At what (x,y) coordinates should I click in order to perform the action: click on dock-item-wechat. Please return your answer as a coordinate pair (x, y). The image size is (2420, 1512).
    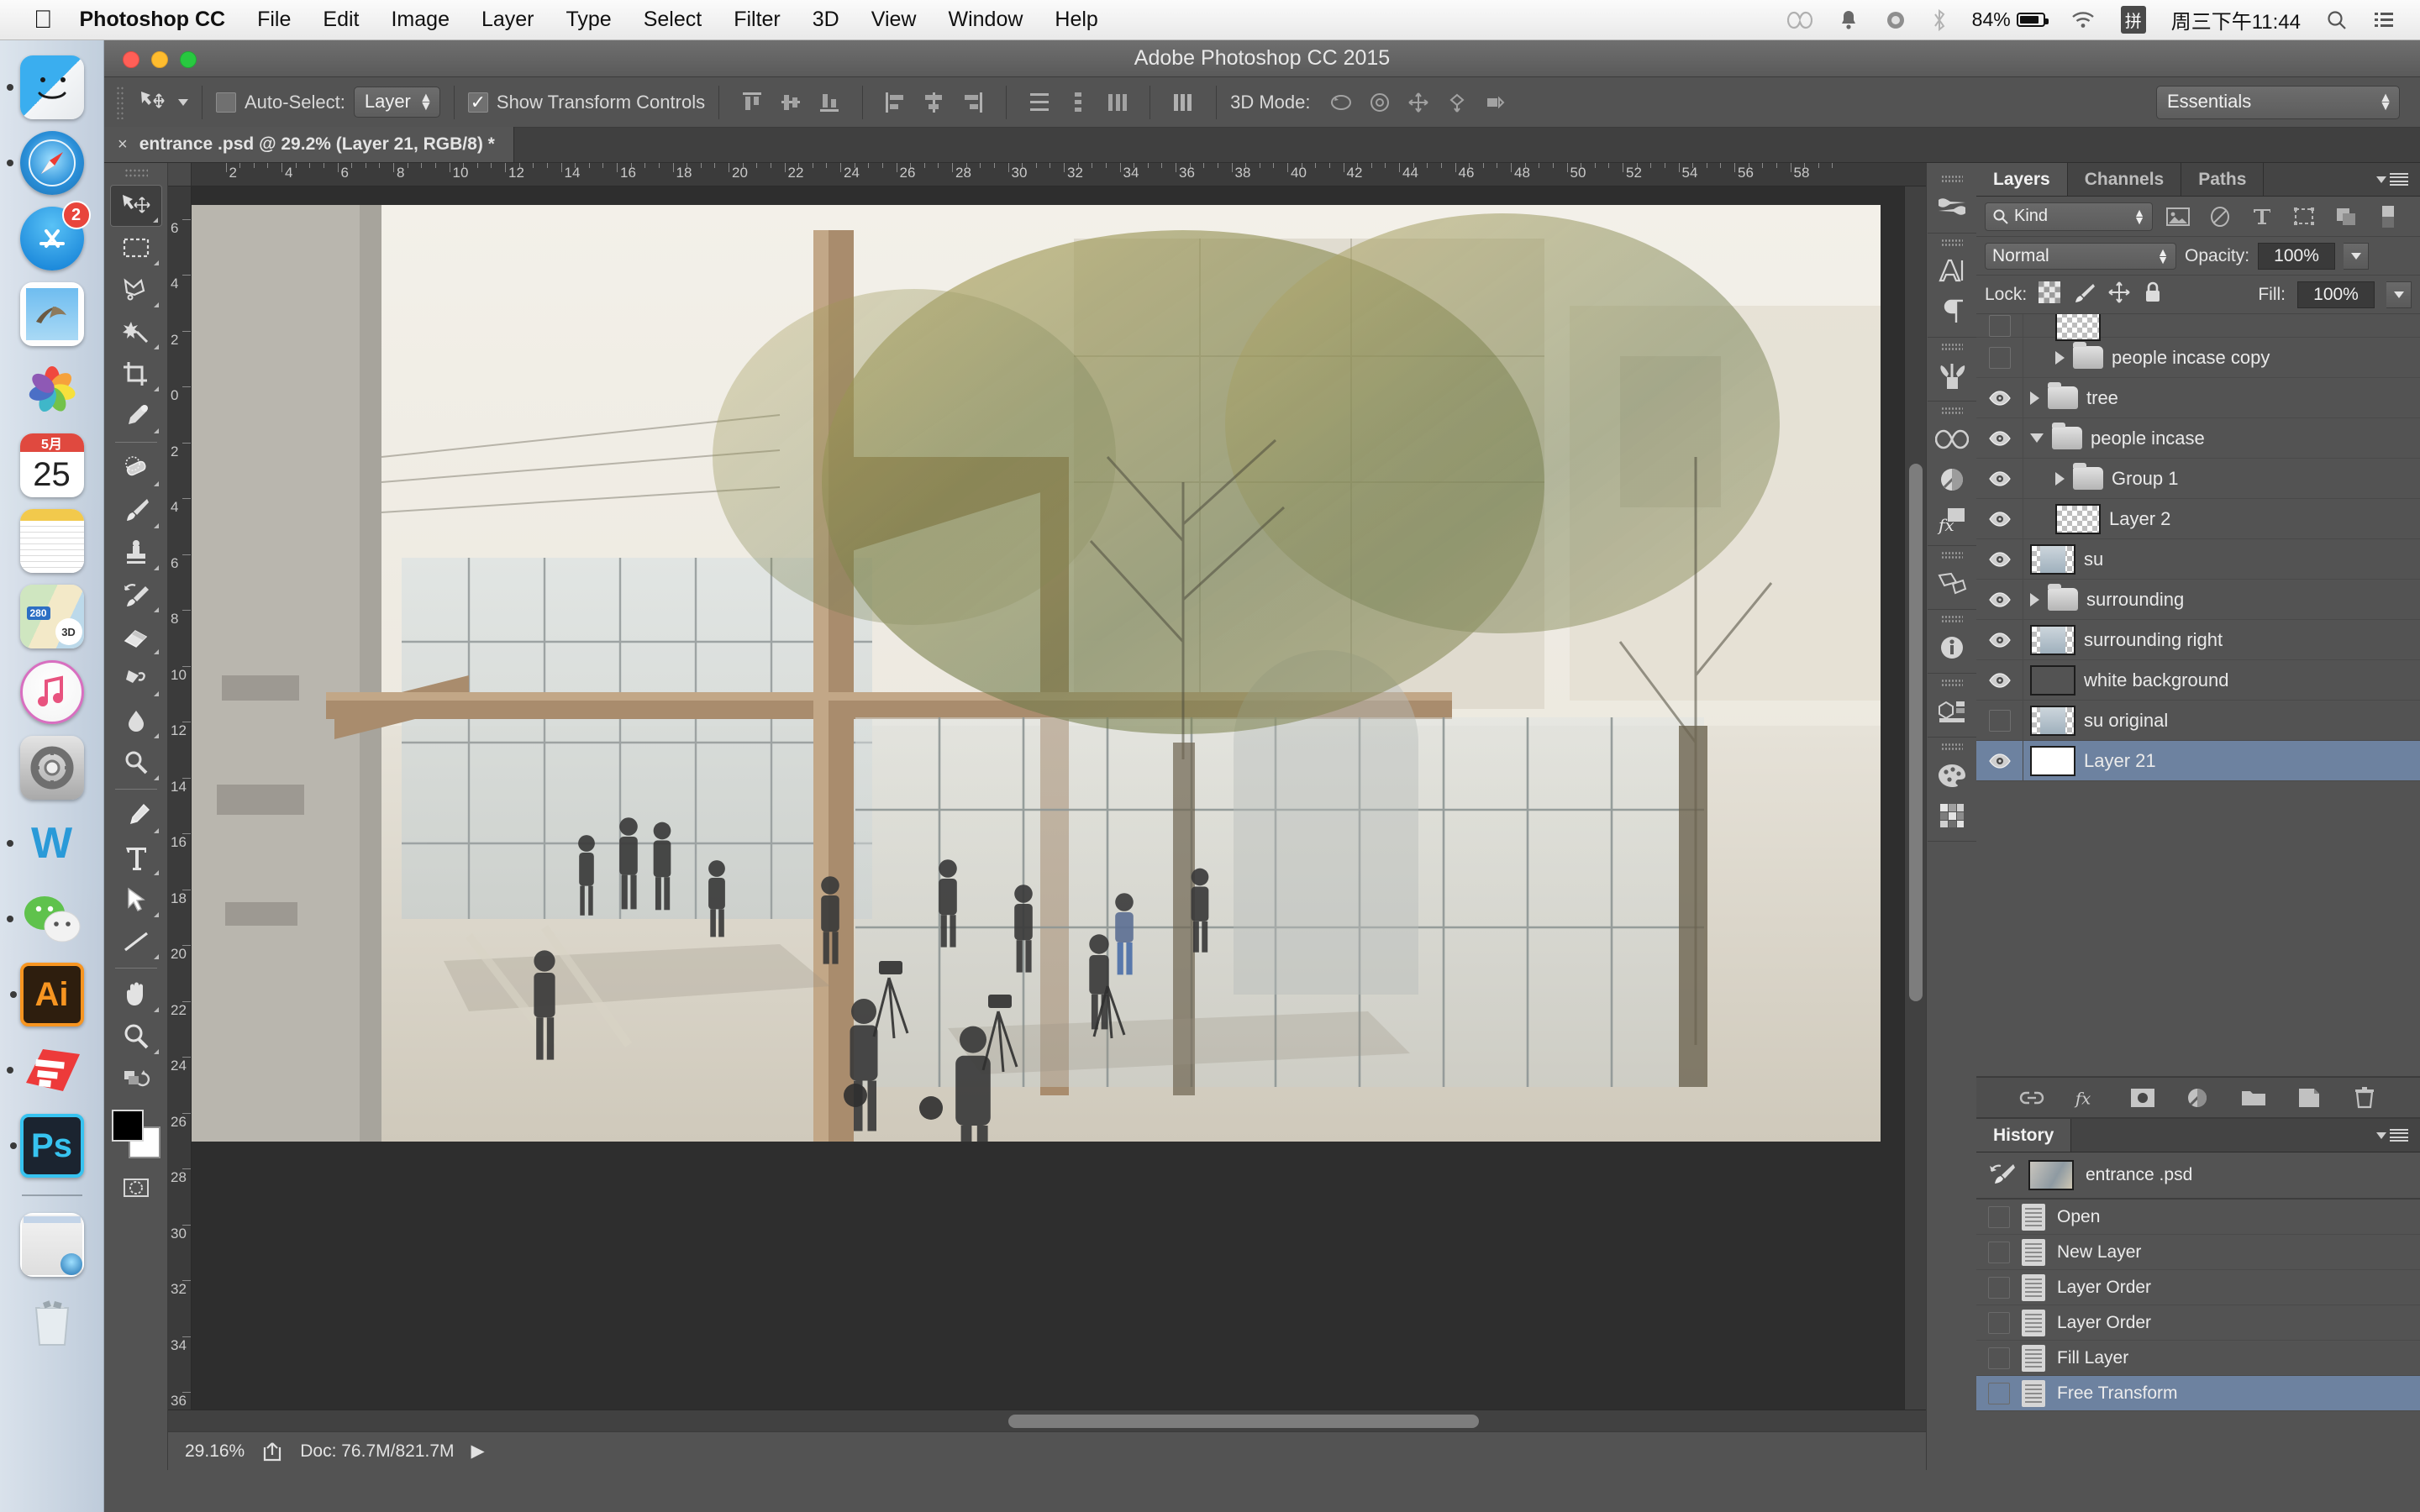
    Looking at the image, I should click on (45, 919).